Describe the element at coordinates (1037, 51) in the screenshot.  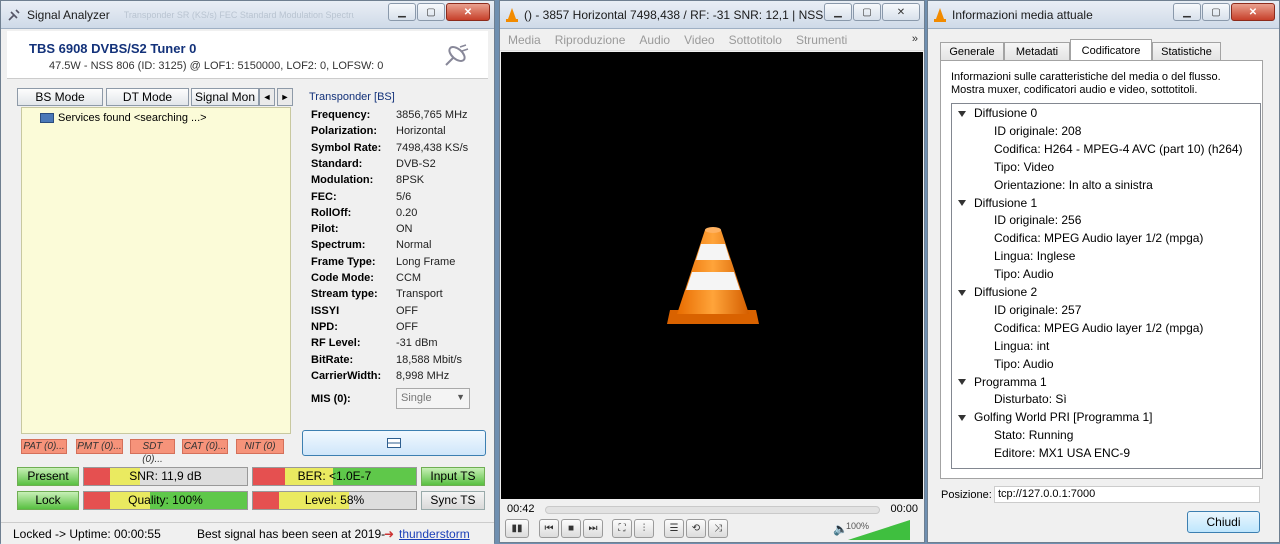
I see `tab-metadati: Metadati` at that location.